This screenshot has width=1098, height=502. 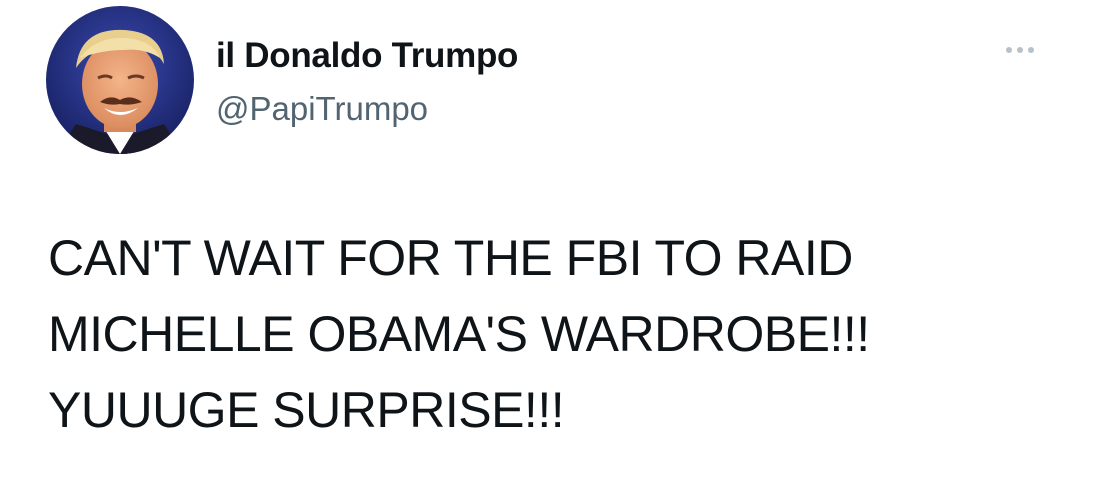 I want to click on profile-photo-avatar-icon, so click(x=120, y=80).